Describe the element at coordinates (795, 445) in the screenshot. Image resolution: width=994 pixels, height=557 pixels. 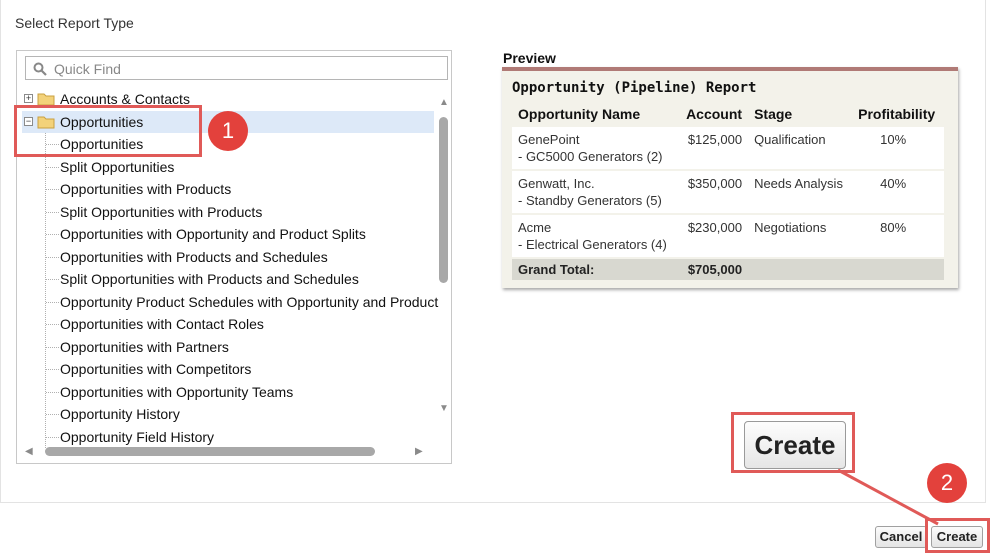
I see `create-button-zoomed: Create` at that location.